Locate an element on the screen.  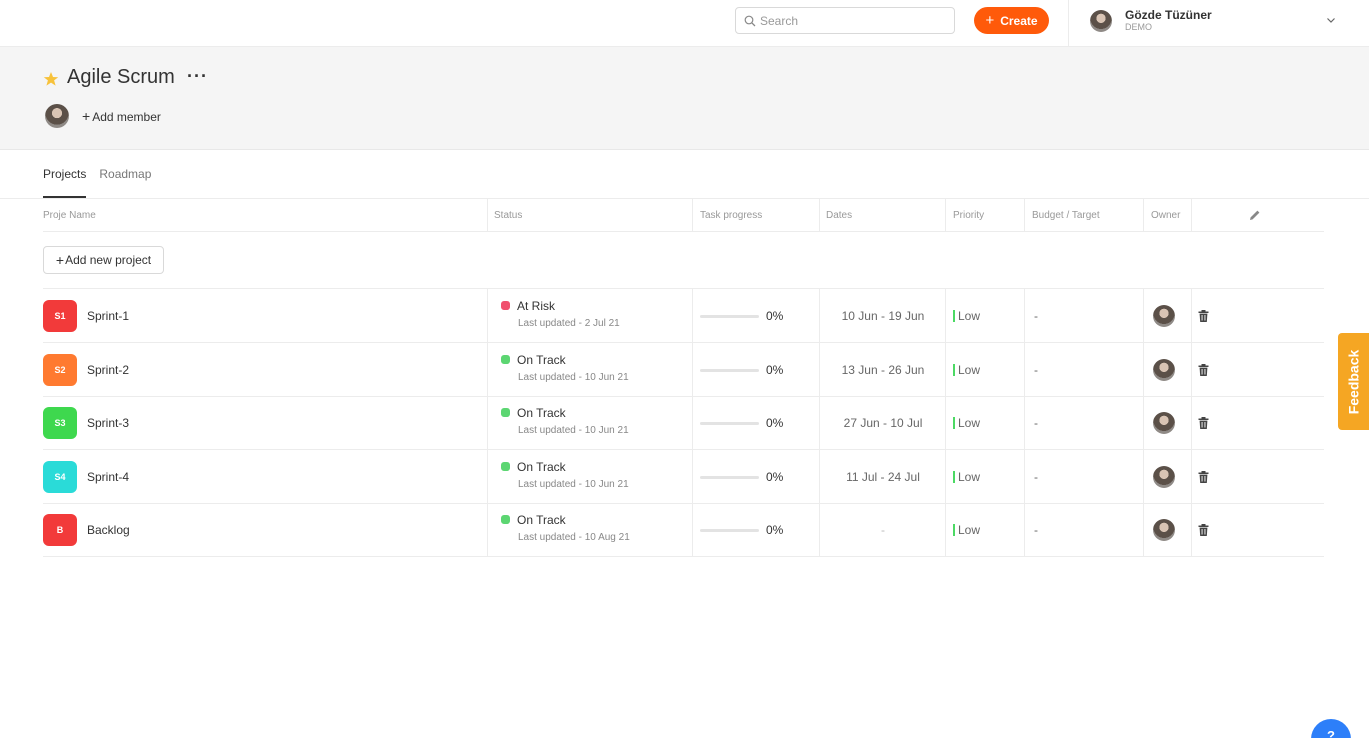
add-project-label: Add new project is located at coordinates (108, 260).